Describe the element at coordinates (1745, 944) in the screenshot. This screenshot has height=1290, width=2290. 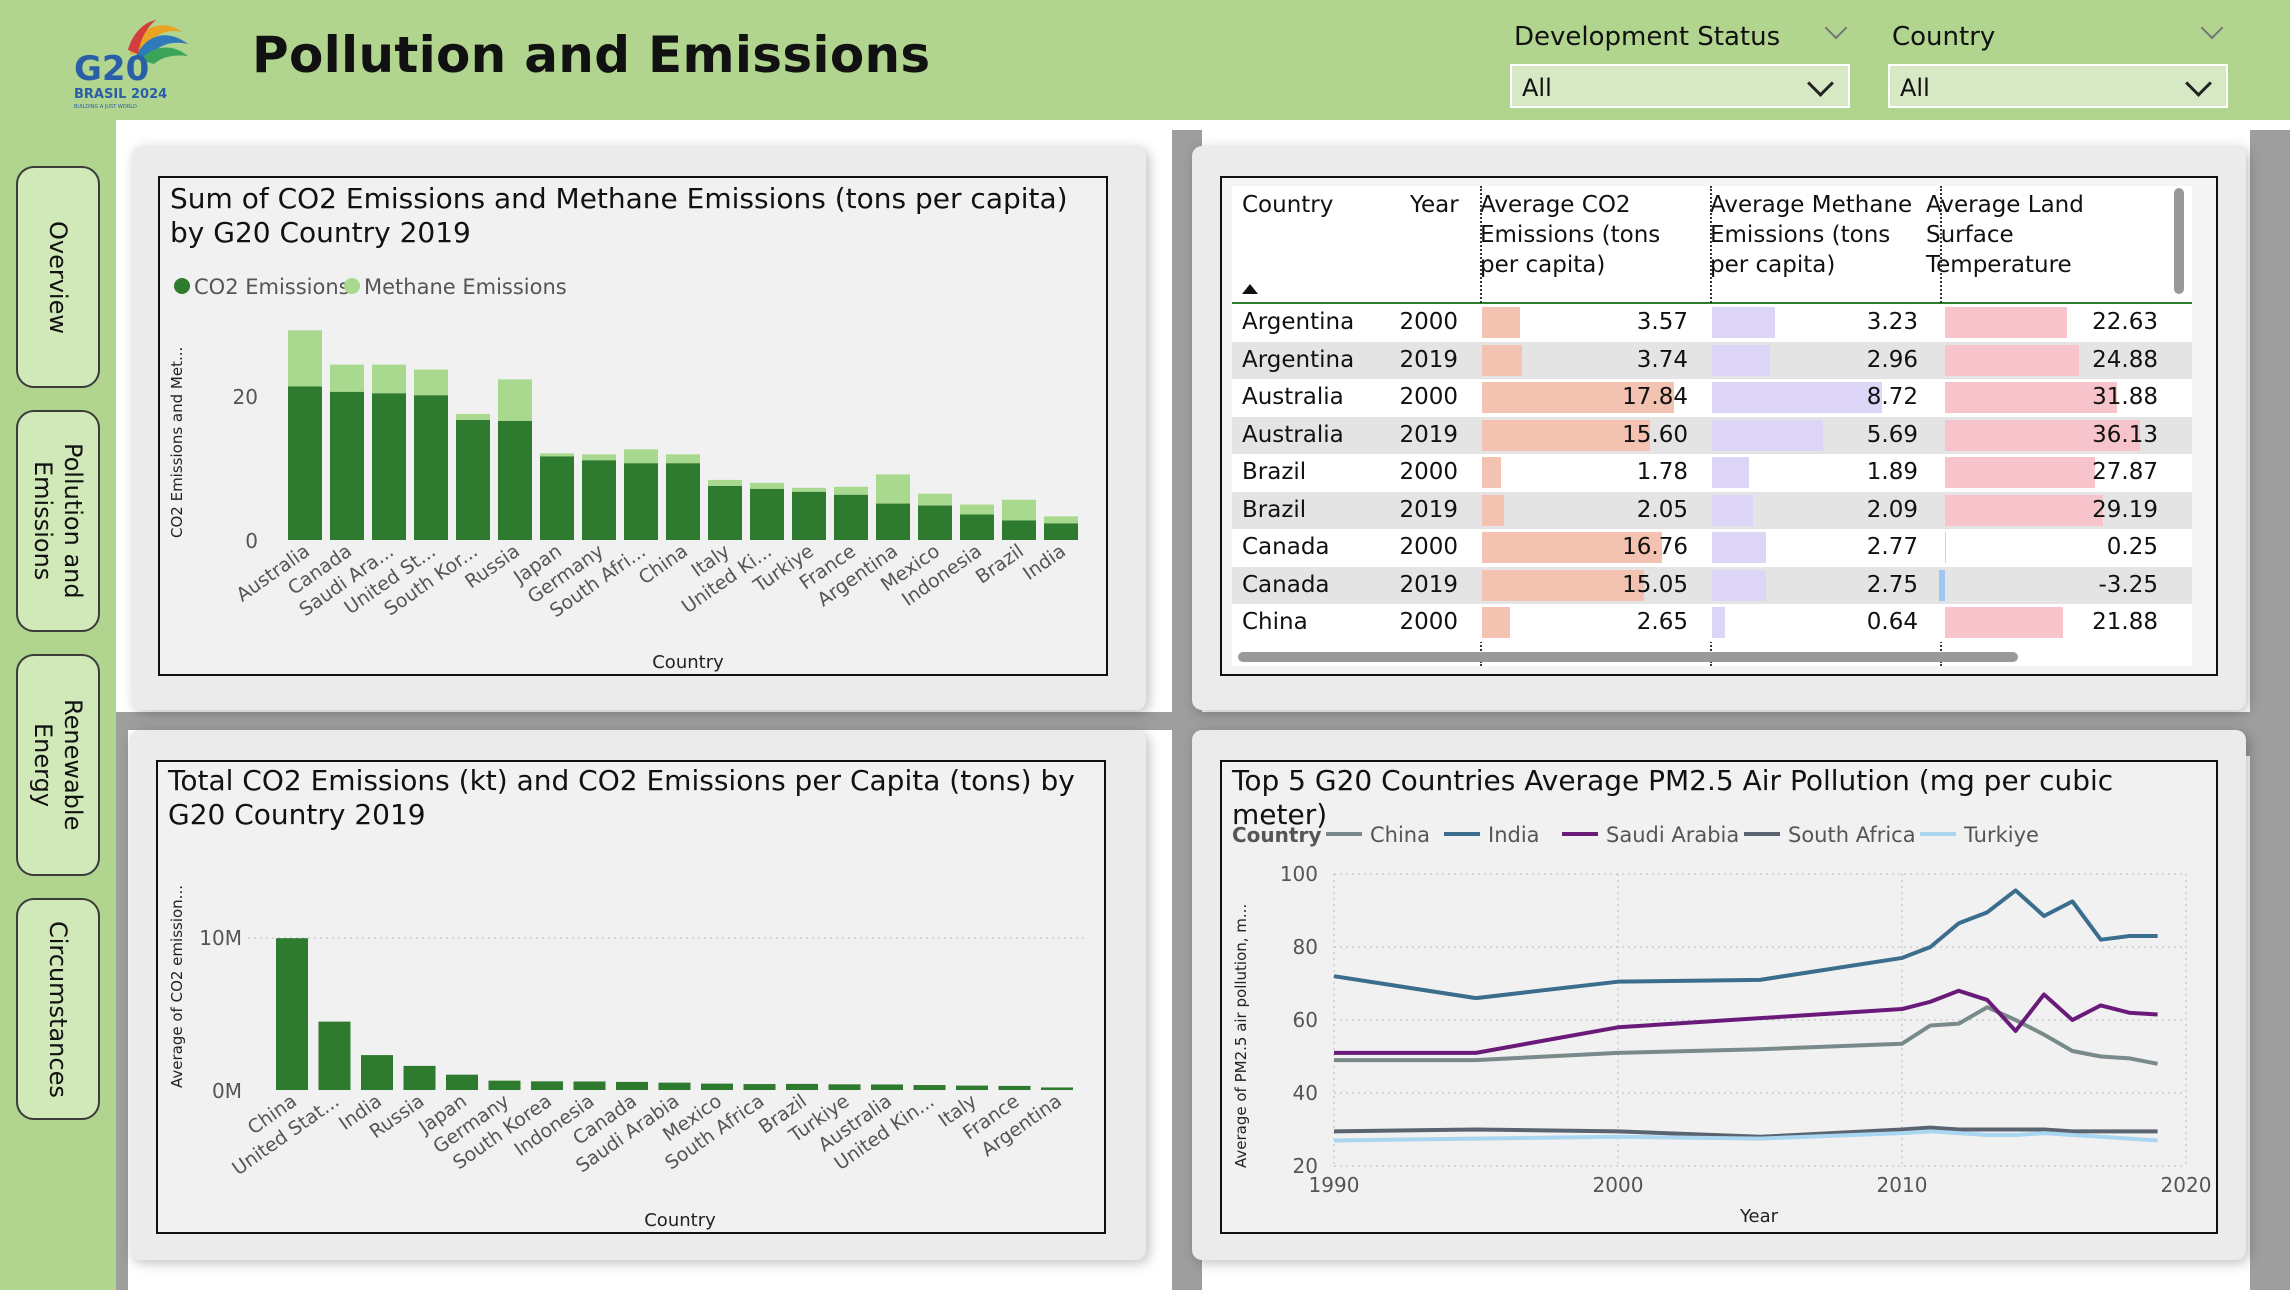
I see `series-line-india` at that location.